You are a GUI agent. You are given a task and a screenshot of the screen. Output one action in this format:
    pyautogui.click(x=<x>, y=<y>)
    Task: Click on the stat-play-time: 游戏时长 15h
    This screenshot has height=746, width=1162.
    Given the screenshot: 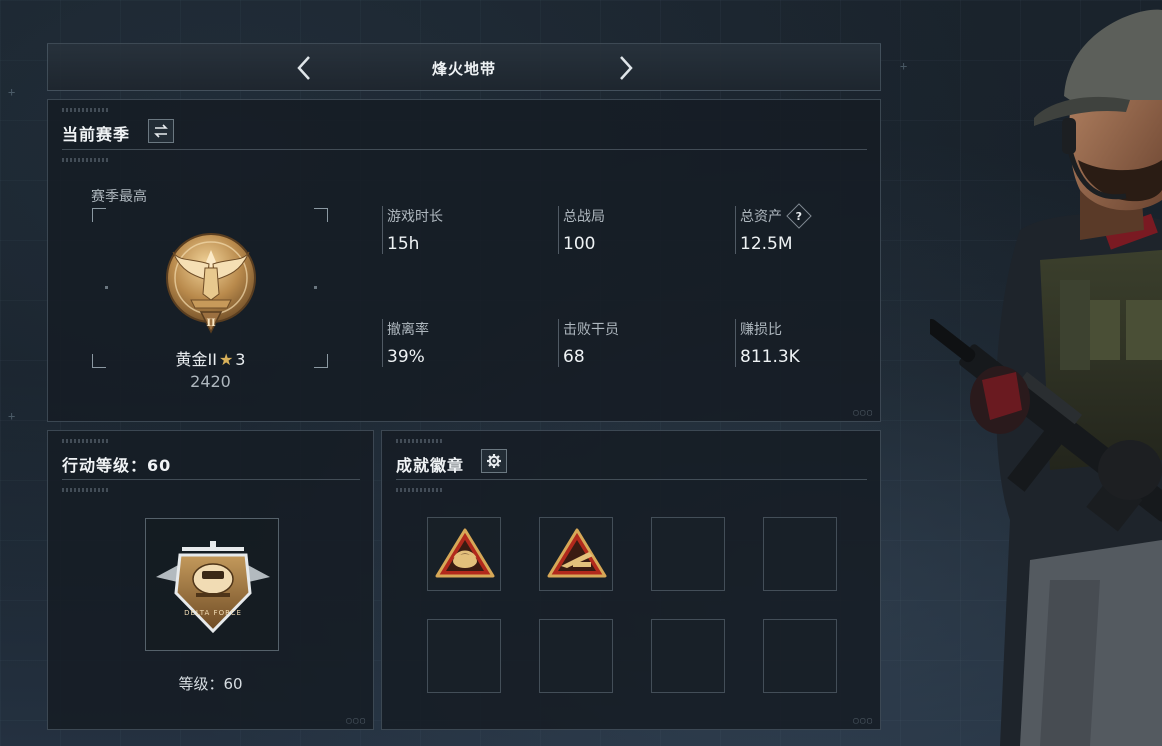 What is the action you would take?
    pyautogui.click(x=462, y=230)
    